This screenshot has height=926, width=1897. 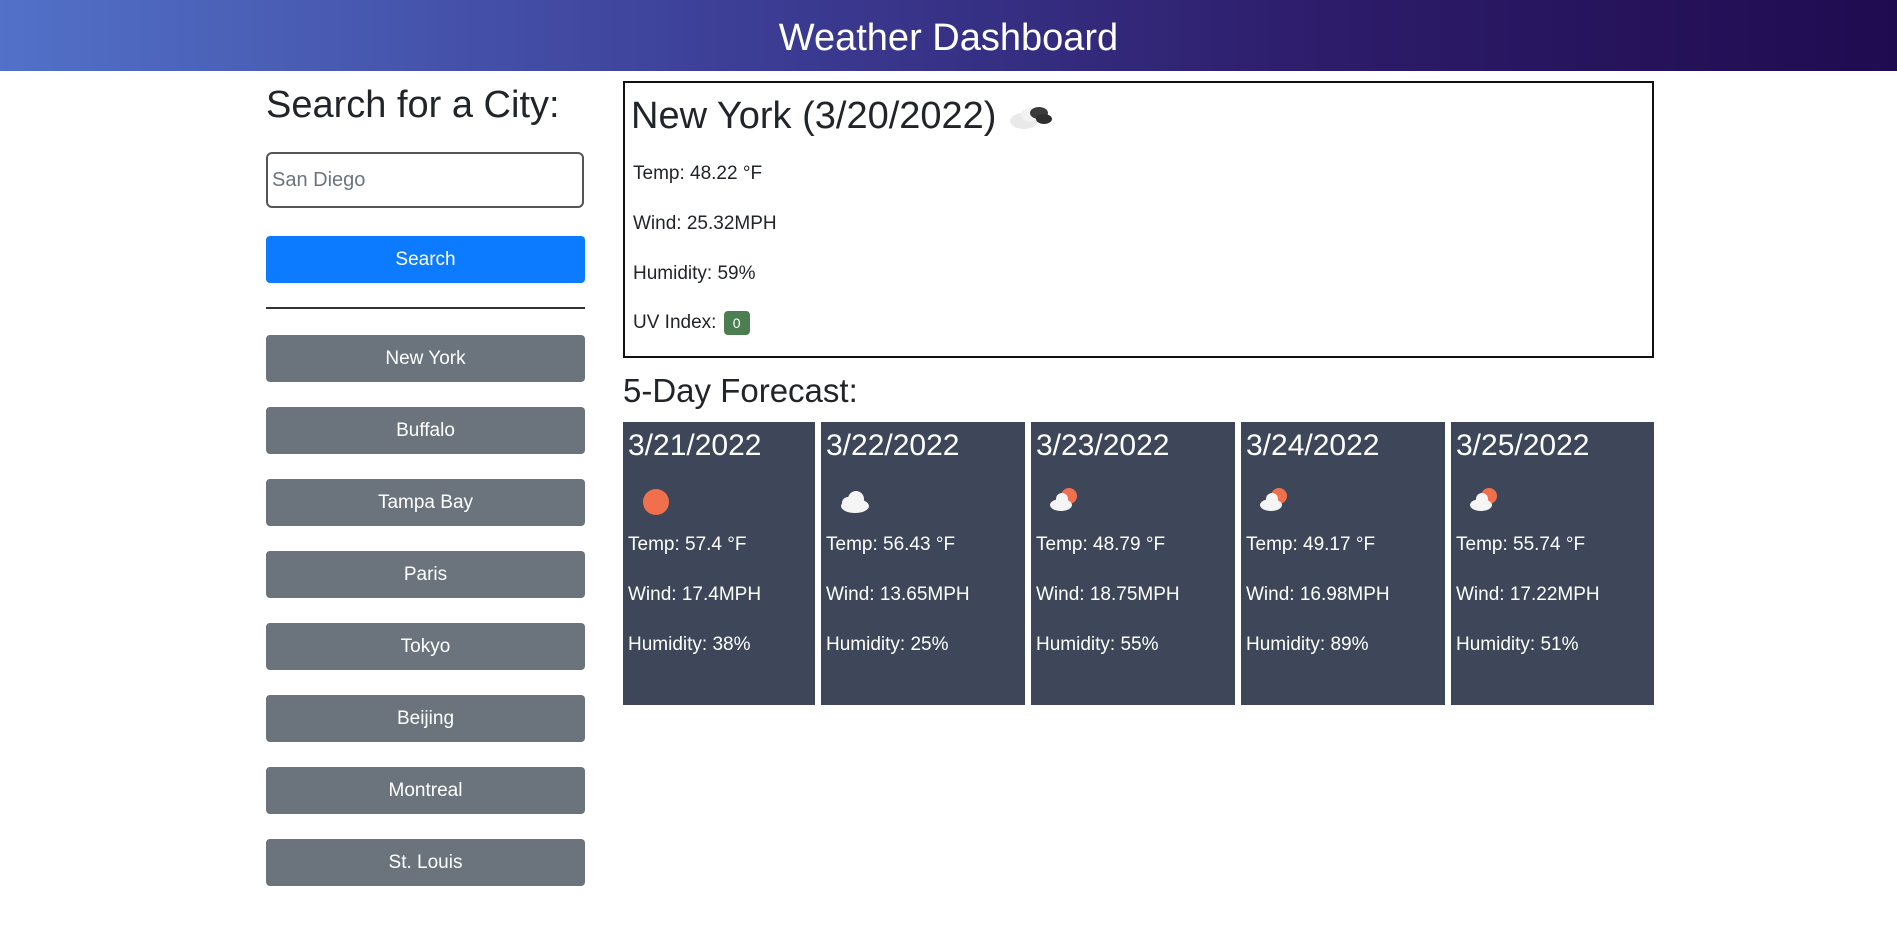 I want to click on current-city-date: New York (3/20/2022), so click(x=814, y=115).